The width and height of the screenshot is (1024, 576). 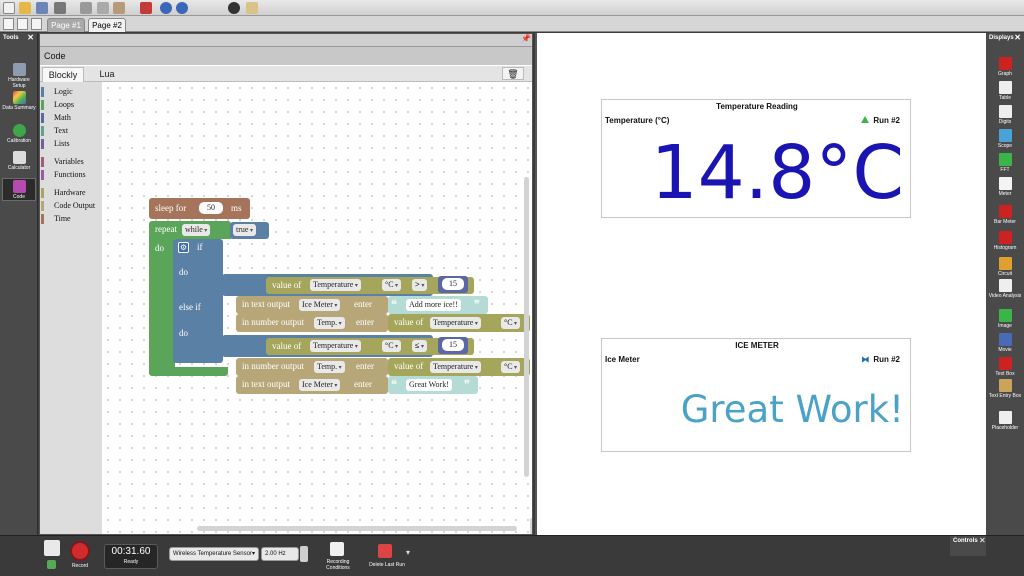 I want to click on display-type-placeholder: Placeholder, so click(x=1005, y=421).